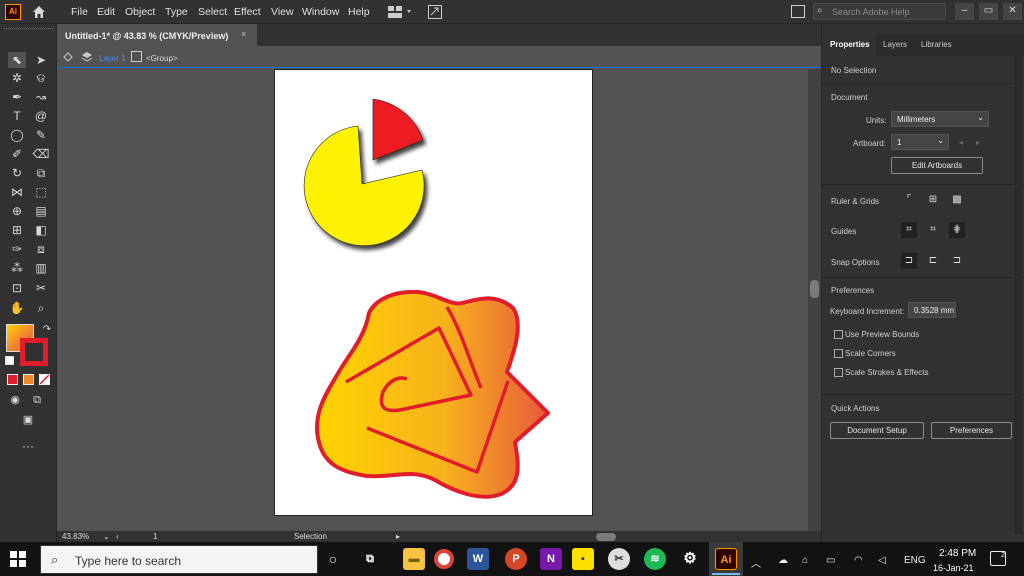 The width and height of the screenshot is (1024, 576). What do you see at coordinates (243, 34) in the screenshot?
I see `close-tab-icon: ×` at bounding box center [243, 34].